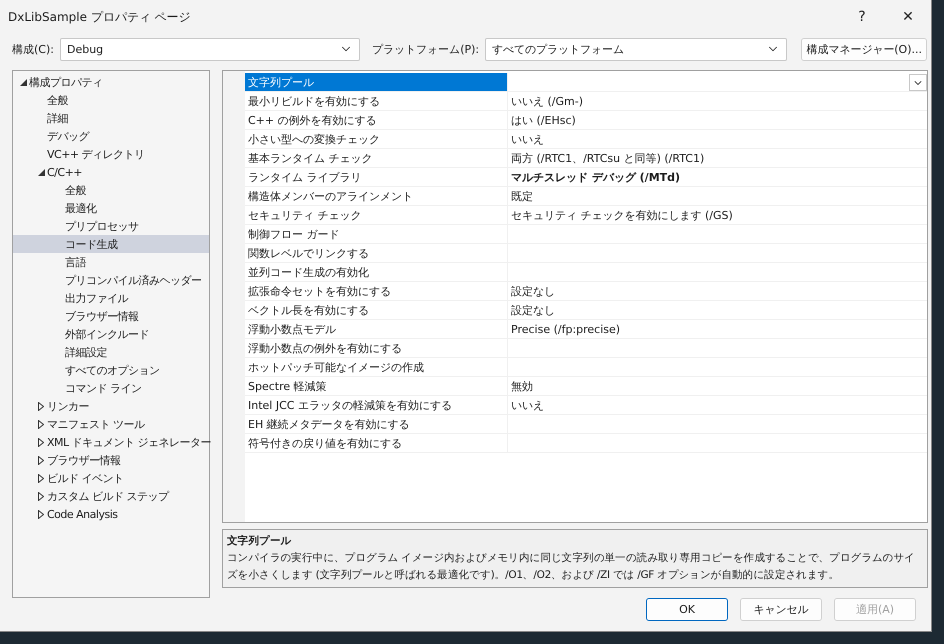 The width and height of the screenshot is (944, 644). Describe the element at coordinates (918, 82) in the screenshot. I see `dropdown-button` at that location.